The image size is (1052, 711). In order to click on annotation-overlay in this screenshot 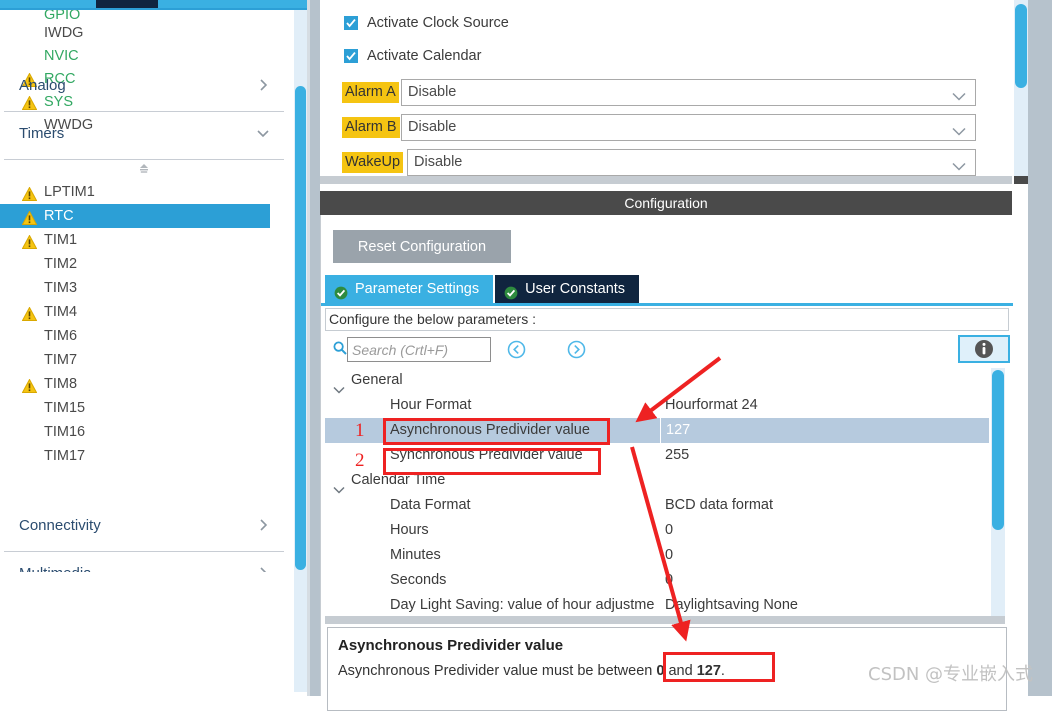, I will do `click(676, 499)`.